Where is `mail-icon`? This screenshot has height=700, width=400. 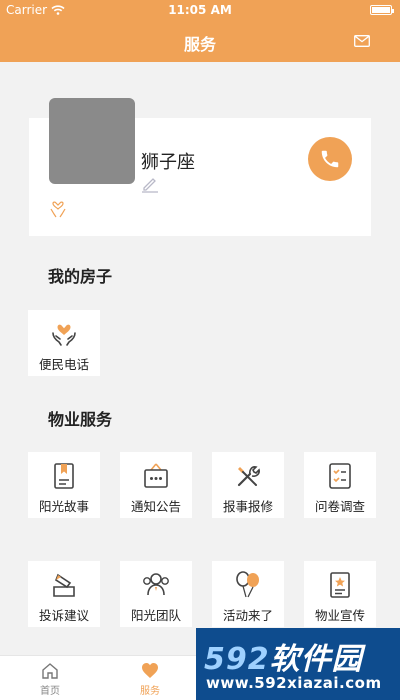 mail-icon is located at coordinates (362, 41).